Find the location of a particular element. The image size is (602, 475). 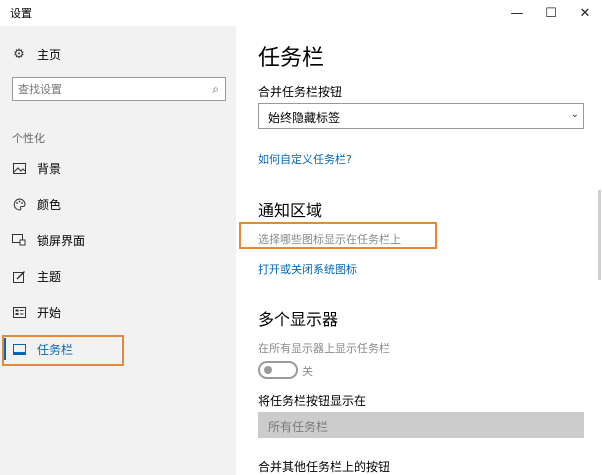

sidebar-item-background: 背景 is located at coordinates (118, 168).